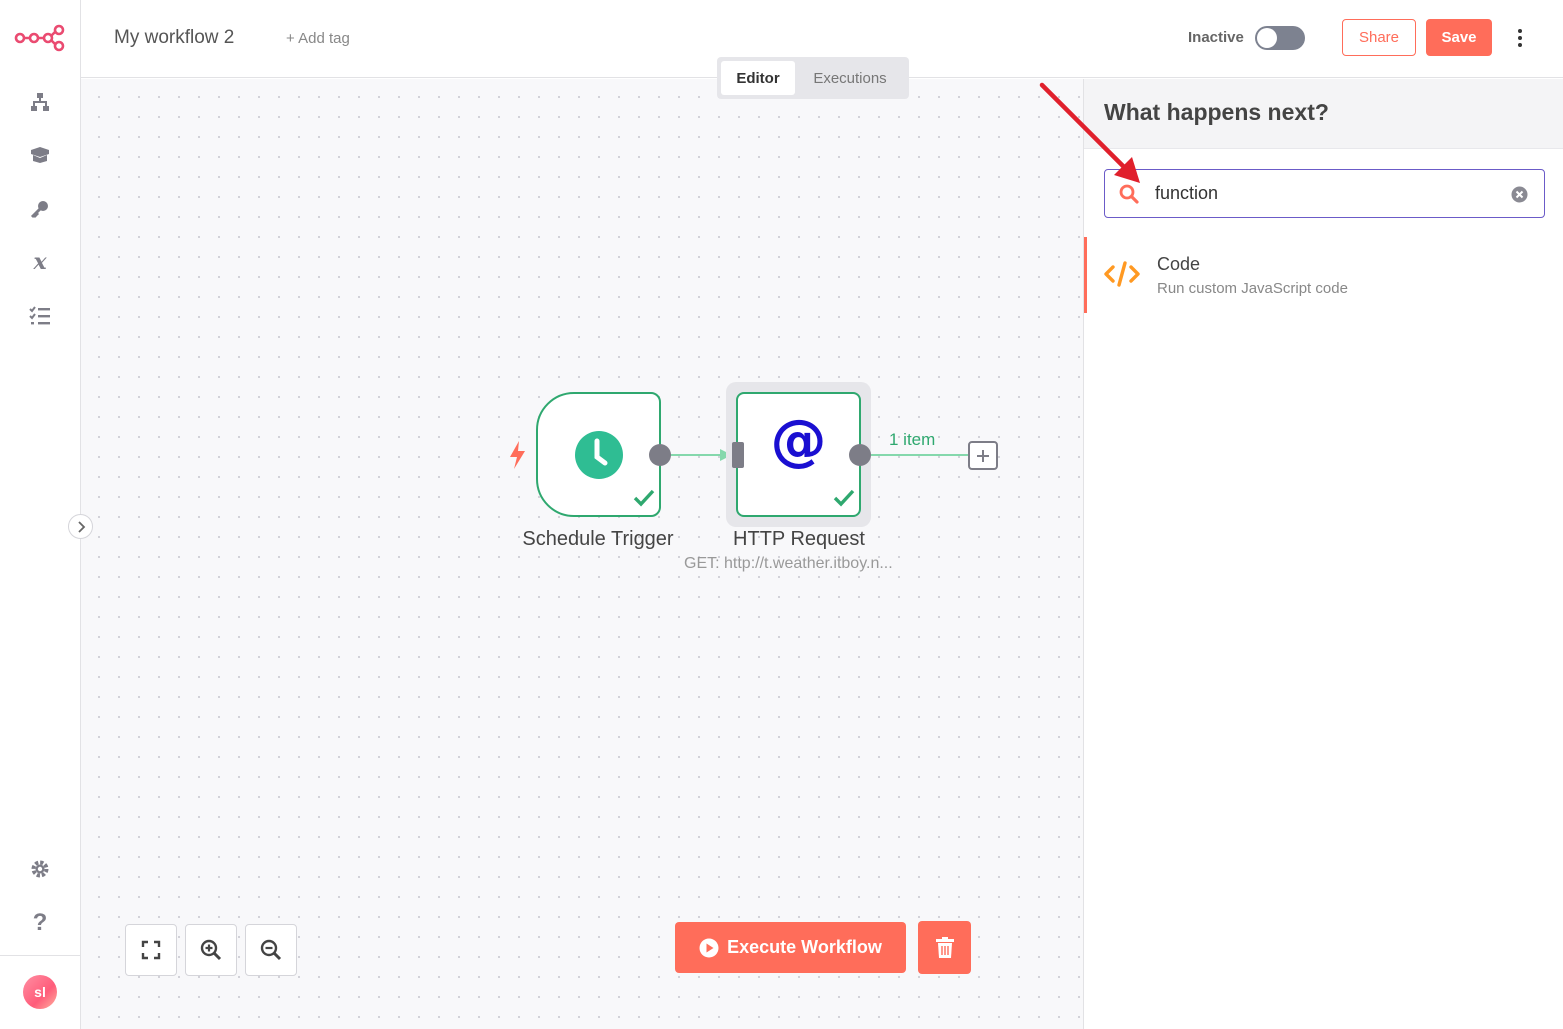  Describe the element at coordinates (912, 439) in the screenshot. I see `item-count-label: 1 item` at that location.